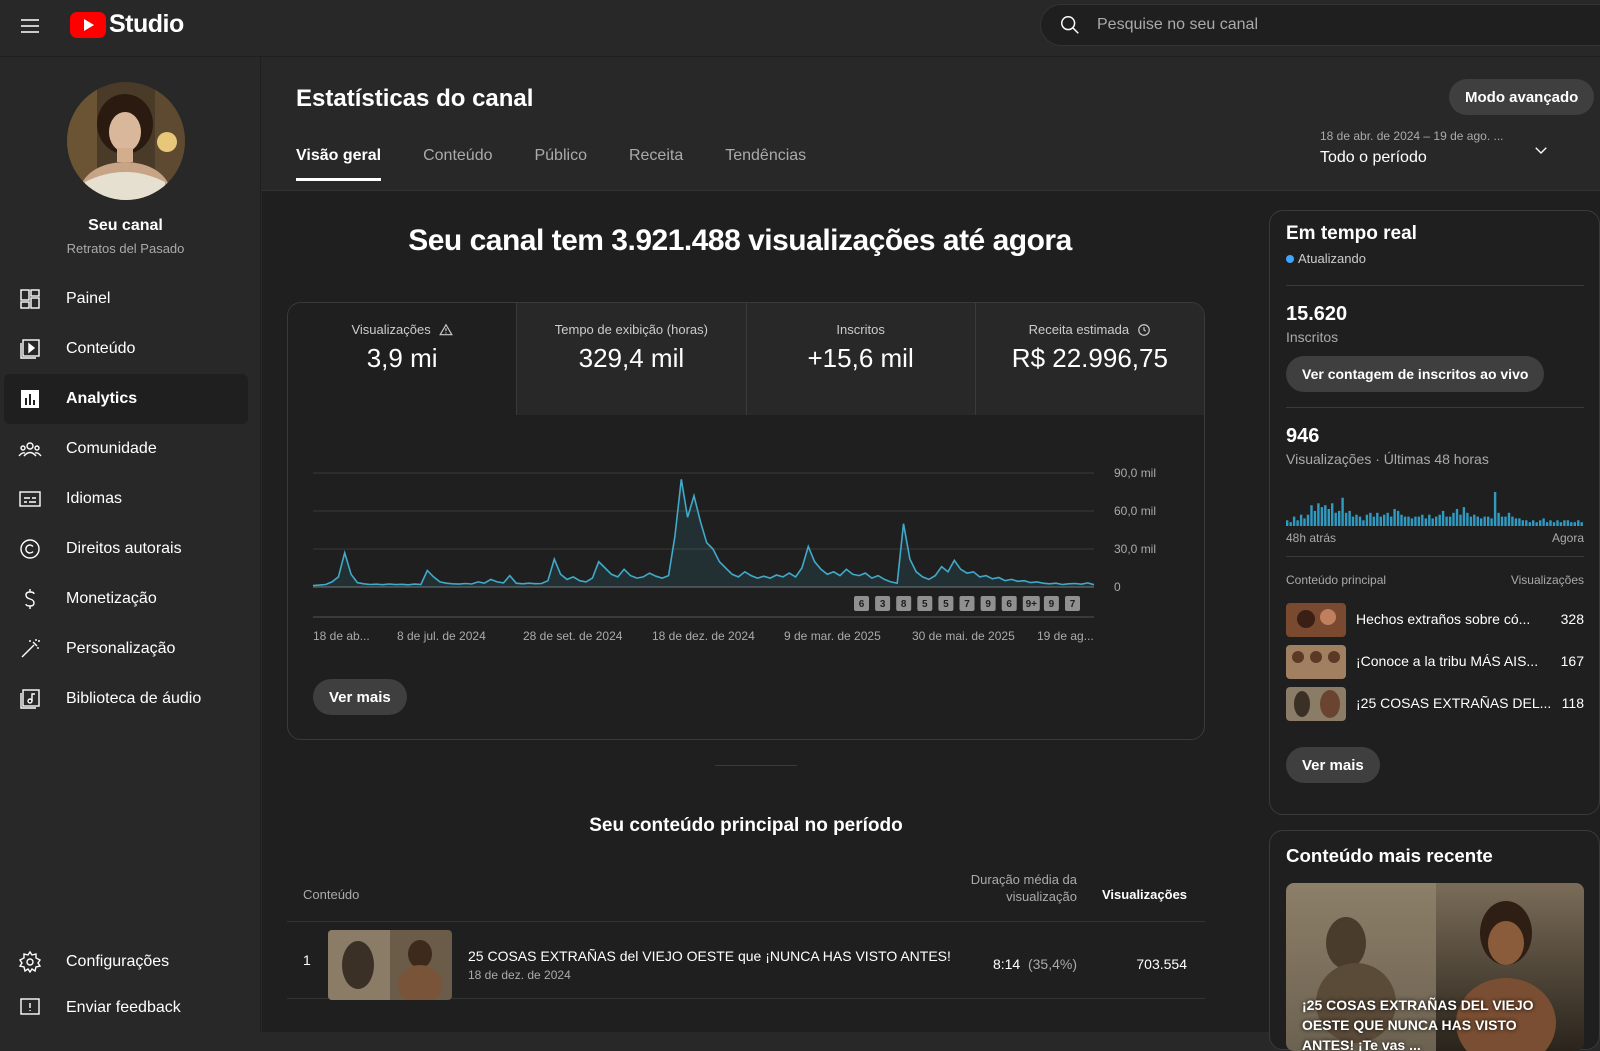 The image size is (1600, 1051). What do you see at coordinates (360, 697) in the screenshot?
I see `ver-mais-button: Ver mais` at bounding box center [360, 697].